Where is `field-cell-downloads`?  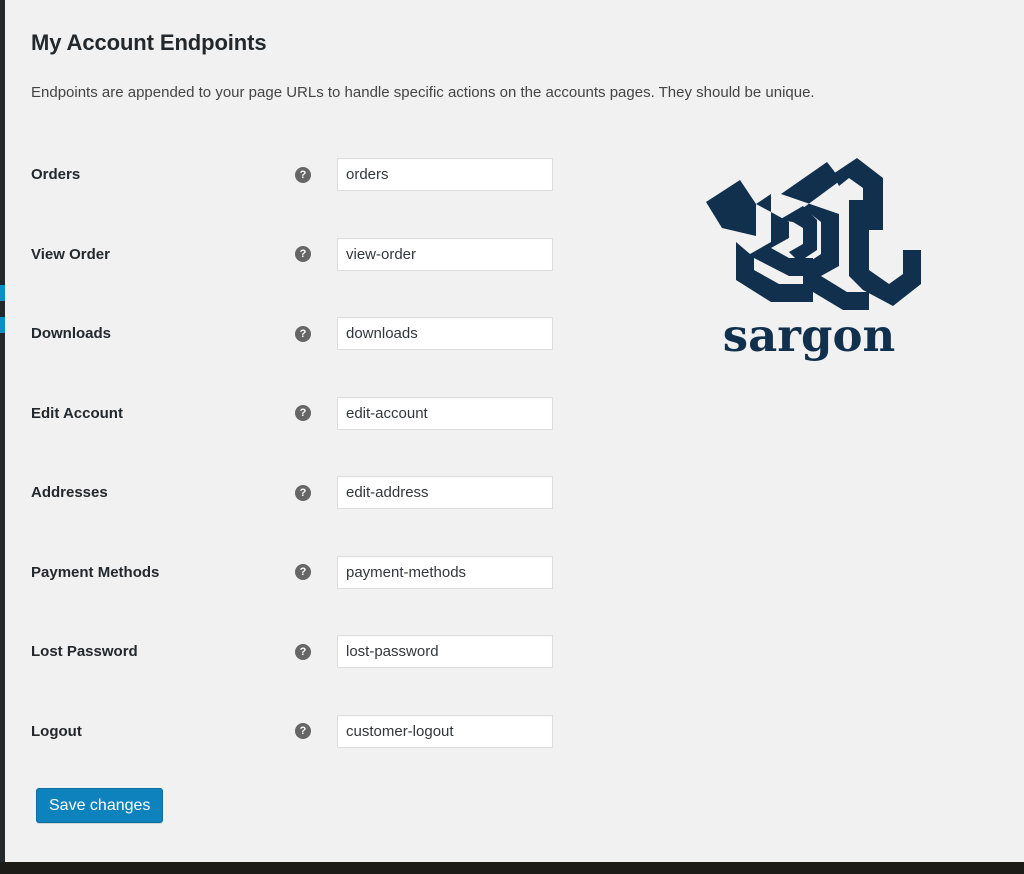
field-cell-downloads is located at coordinates (481, 334).